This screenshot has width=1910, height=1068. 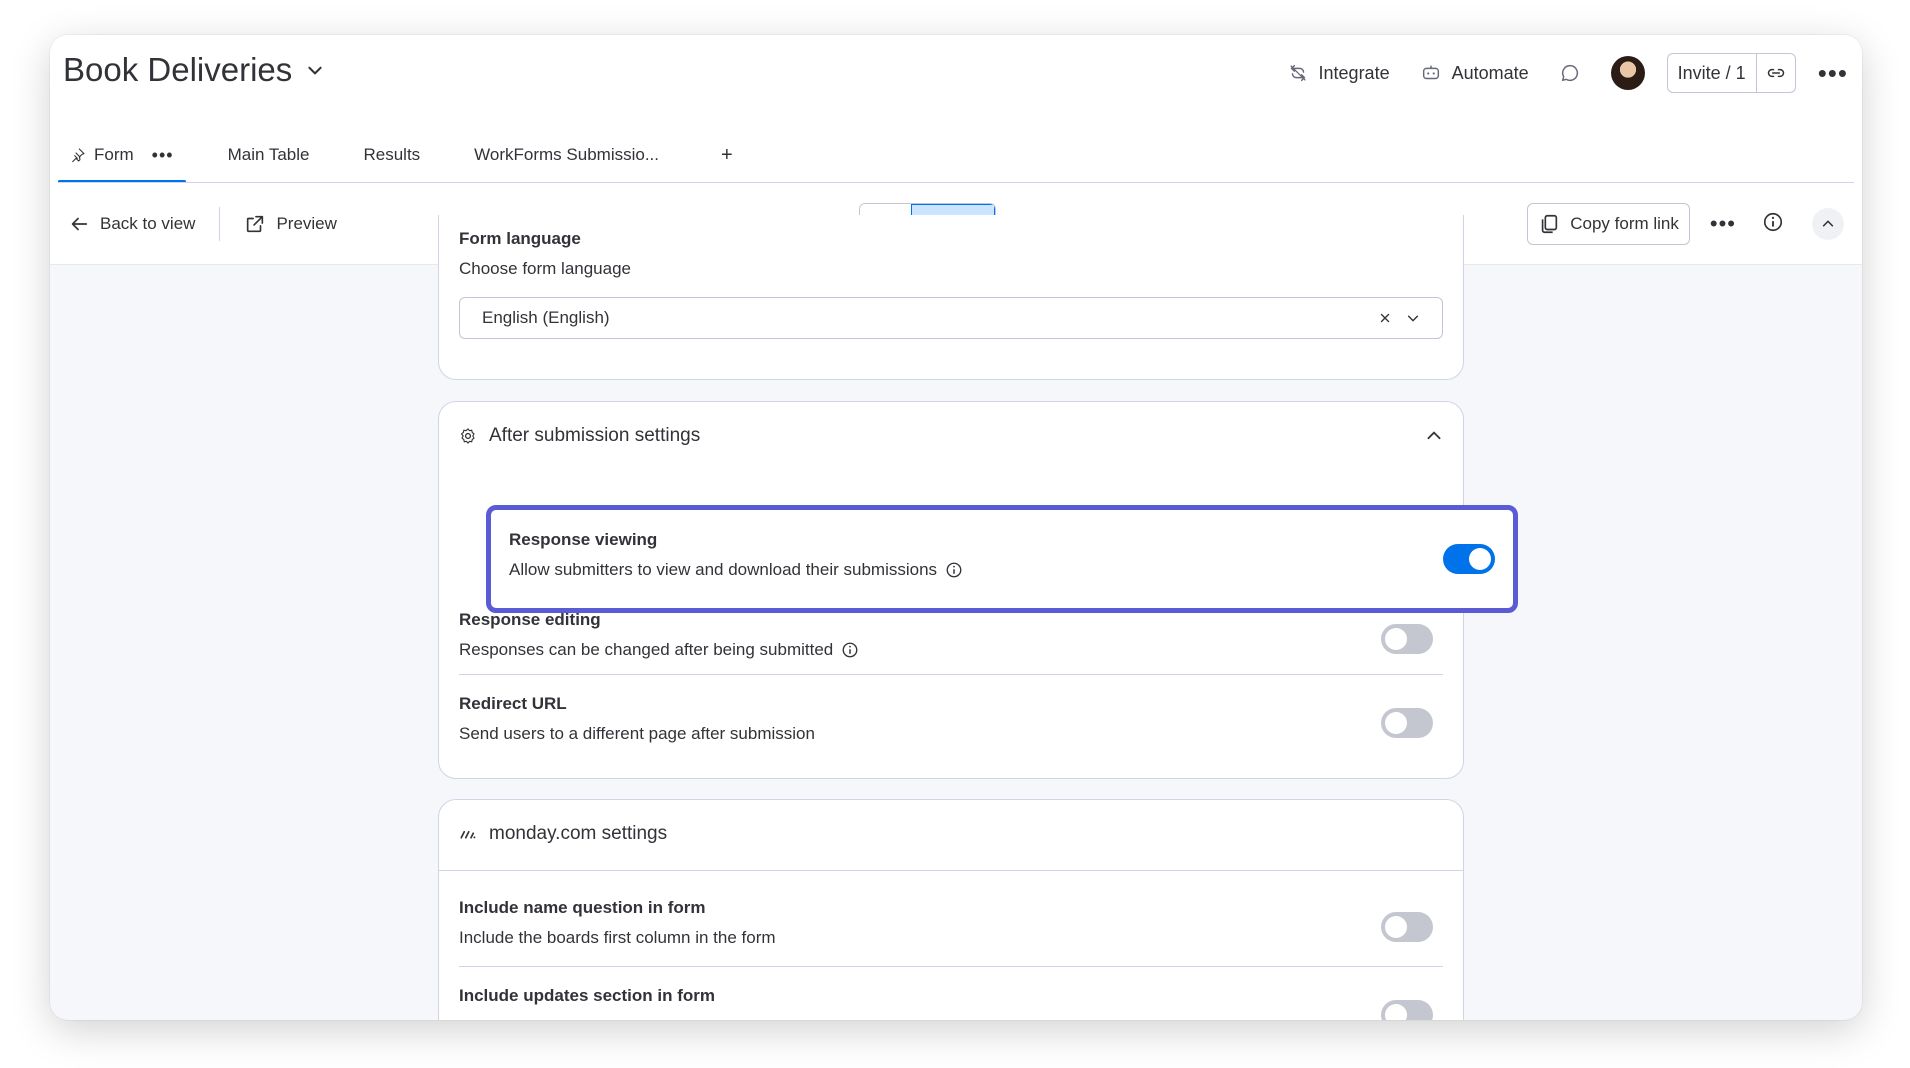 I want to click on board-title-text: Book Deliveries, so click(x=178, y=69).